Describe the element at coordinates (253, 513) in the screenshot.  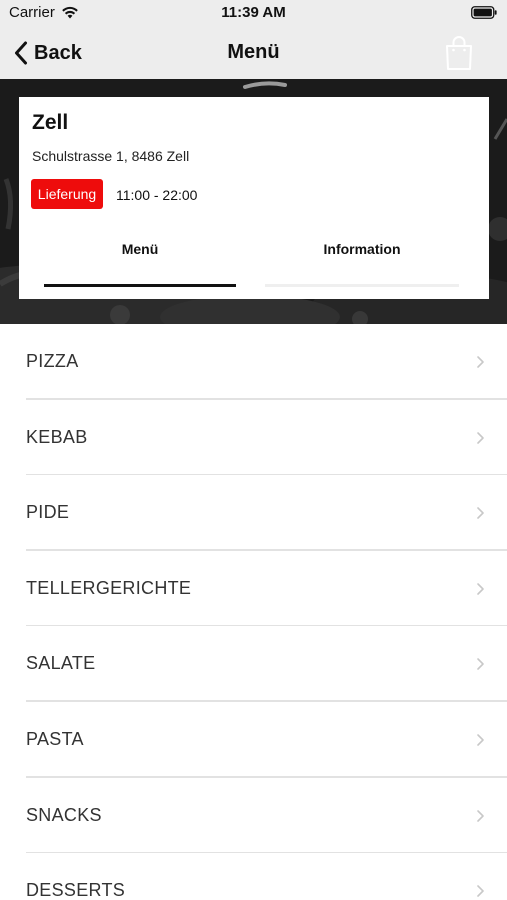
I see `category-row-pide: PIDE` at that location.